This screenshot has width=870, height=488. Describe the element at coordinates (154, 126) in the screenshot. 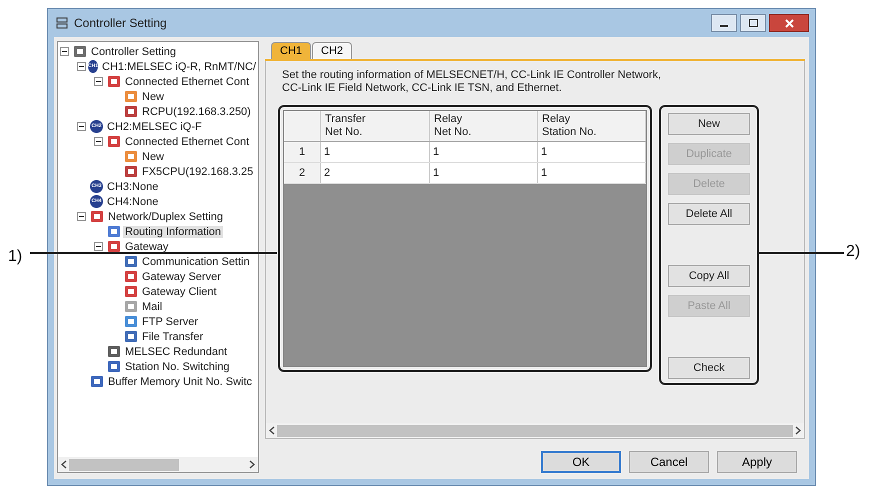

I see `tree-item: CH2:MELSEC iQ-F` at that location.